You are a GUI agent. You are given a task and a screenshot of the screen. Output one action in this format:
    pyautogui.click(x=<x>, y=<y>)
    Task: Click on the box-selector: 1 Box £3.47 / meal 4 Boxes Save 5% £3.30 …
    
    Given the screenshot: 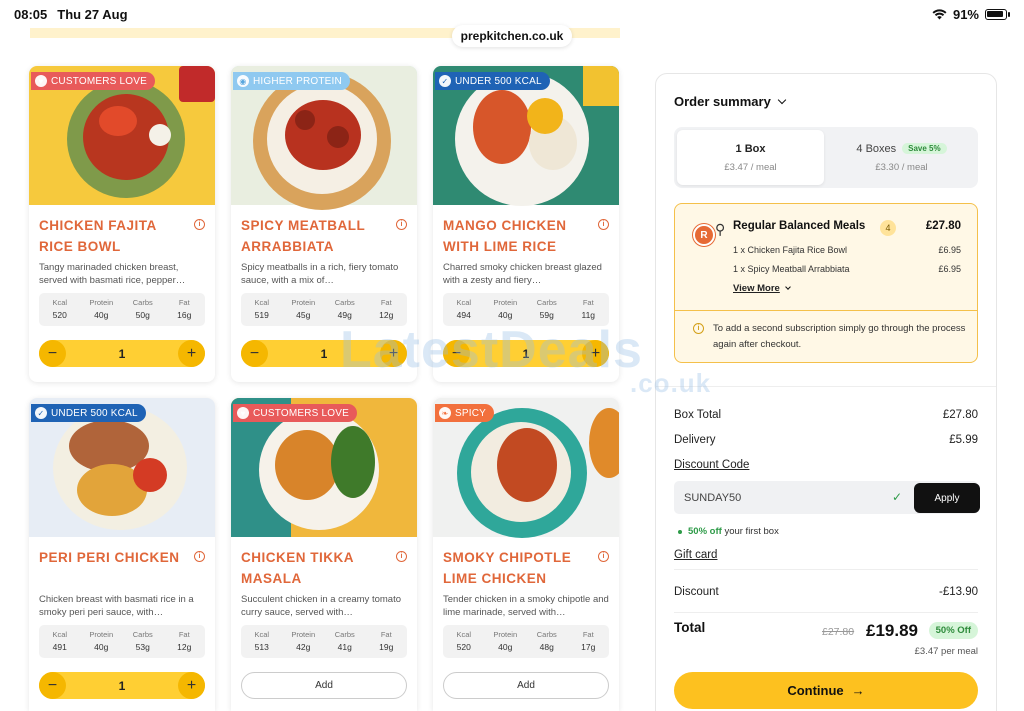 What is the action you would take?
    pyautogui.click(x=826, y=157)
    